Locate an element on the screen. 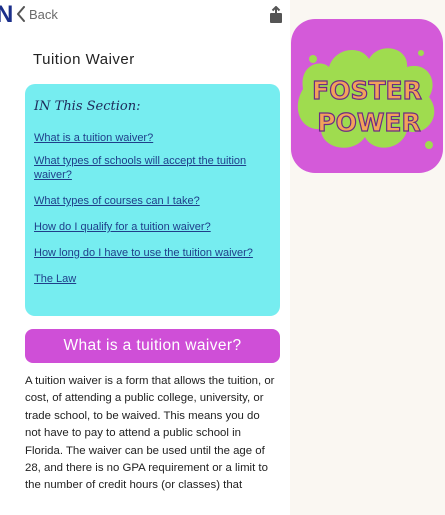 This screenshot has height=515, width=445. corner-logo-letter: N is located at coordinates (7, 14).